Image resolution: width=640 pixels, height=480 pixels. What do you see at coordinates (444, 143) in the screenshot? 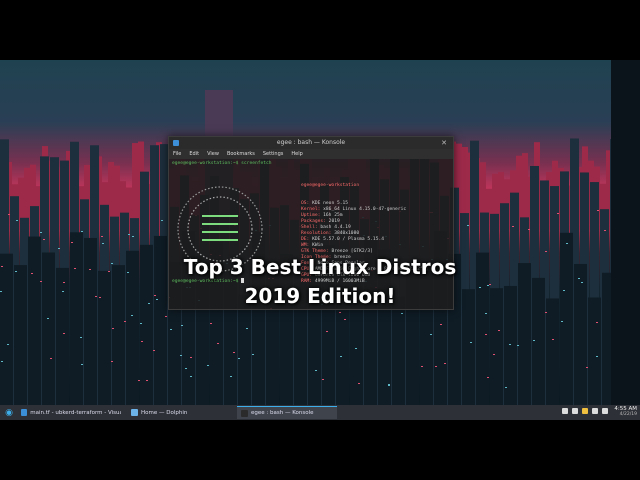
I see `close-icon: ✕` at bounding box center [444, 143].